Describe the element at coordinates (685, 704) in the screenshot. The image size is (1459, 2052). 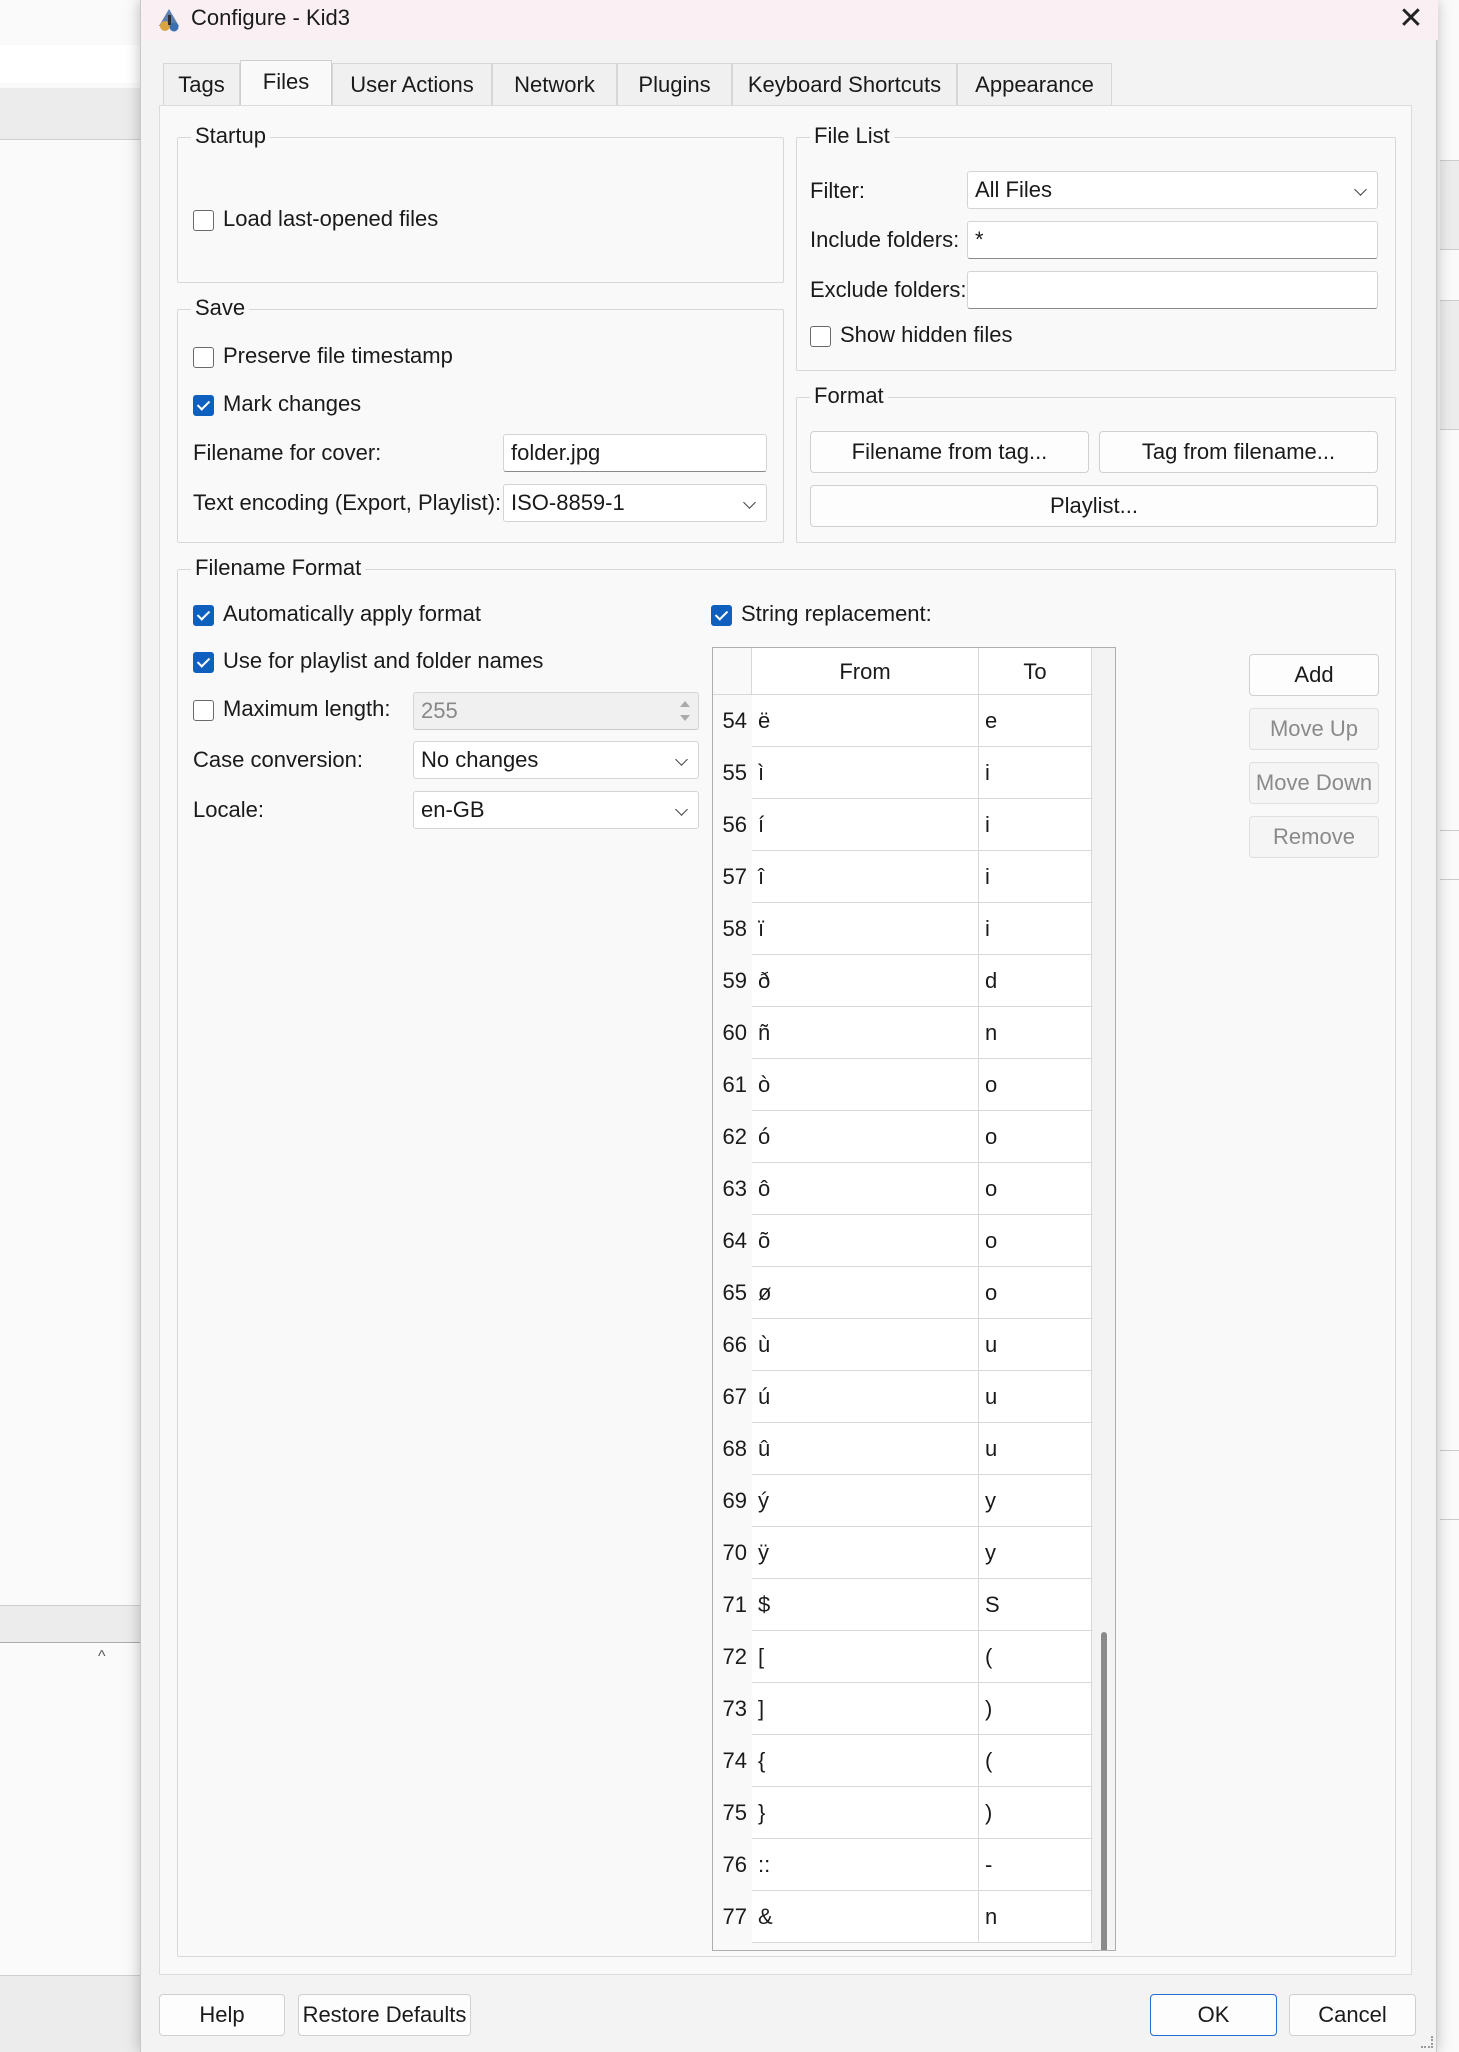
I see `spin-up-icon` at that location.